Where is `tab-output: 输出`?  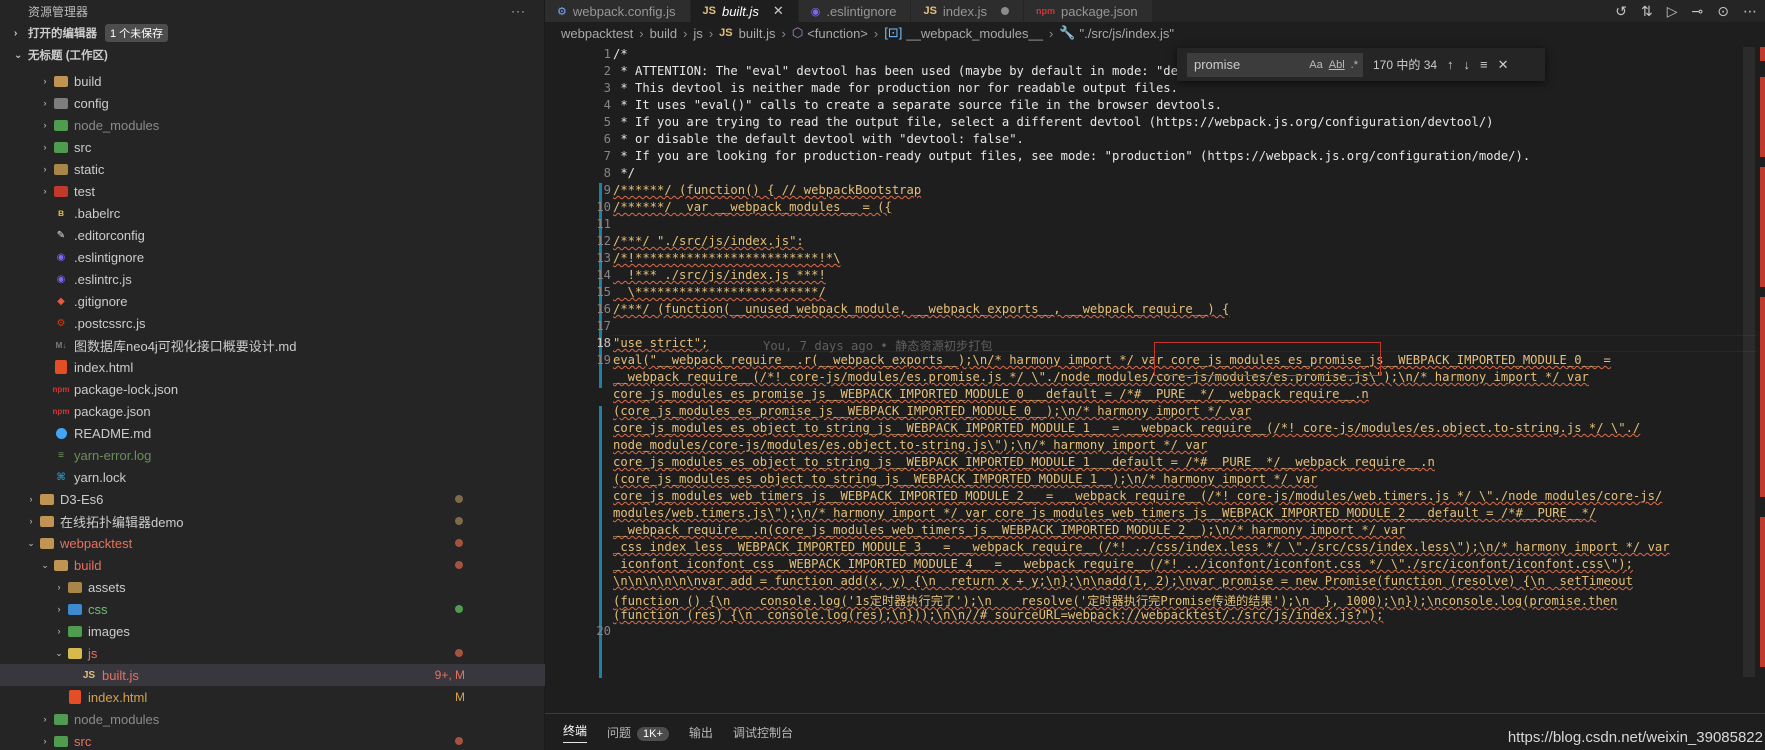
tab-output: 输出 is located at coordinates (701, 732).